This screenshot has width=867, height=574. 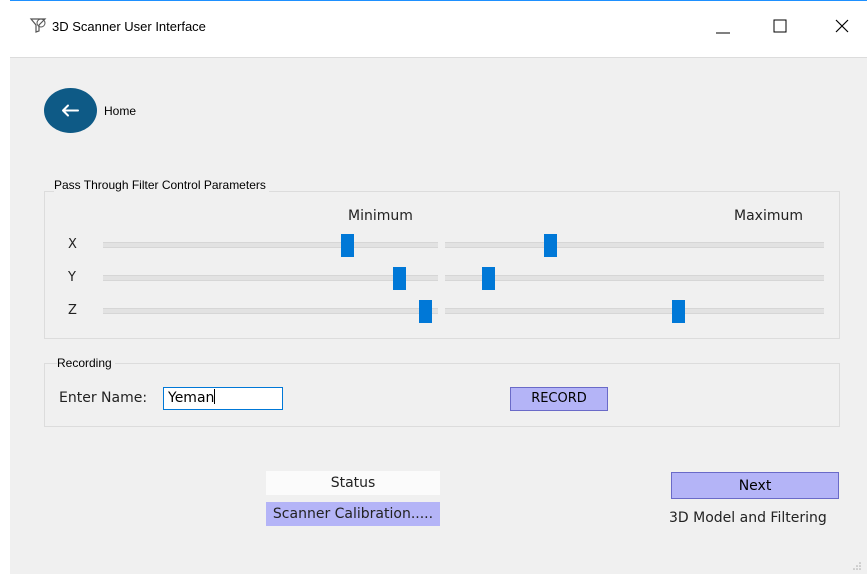 I want to click on next-button: Next, so click(x=755, y=485).